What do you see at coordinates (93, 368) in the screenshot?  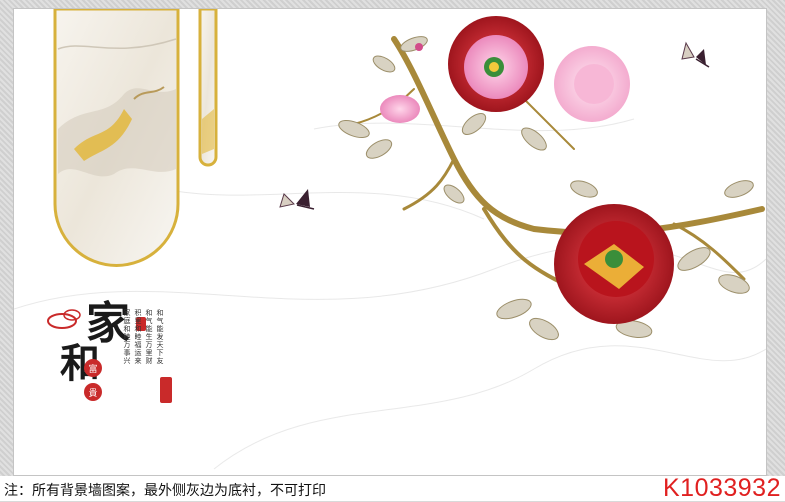 I see `round-seal-fu: 富` at bounding box center [93, 368].